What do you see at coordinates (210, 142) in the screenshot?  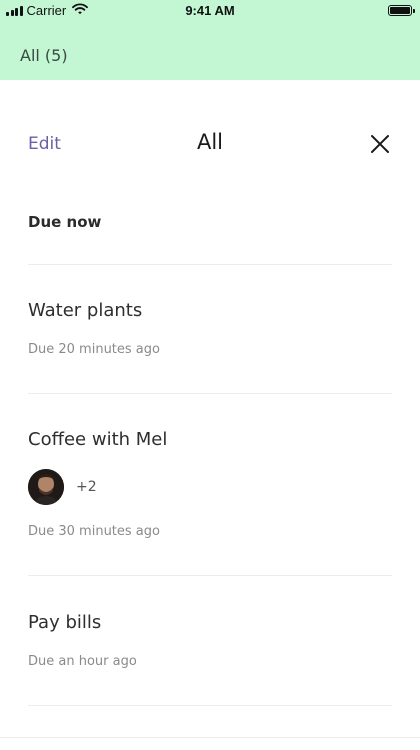 I see `sheet-title: All` at bounding box center [210, 142].